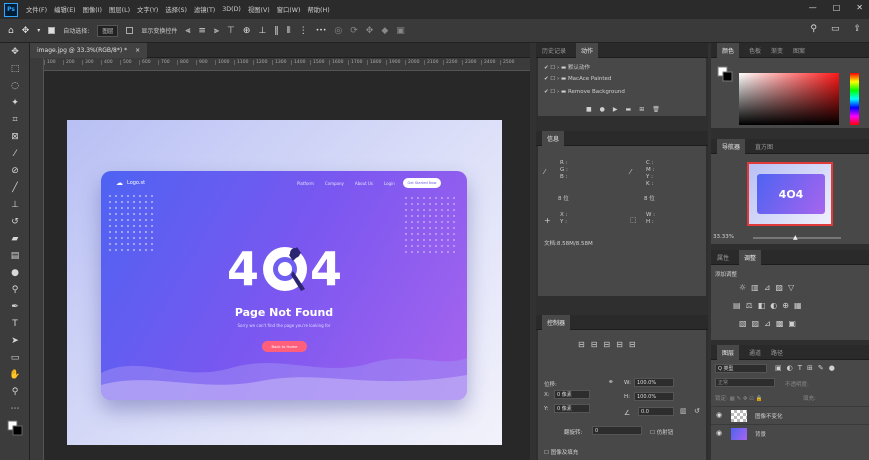 The image size is (869, 460). What do you see at coordinates (289, 31) in the screenshot?
I see `distribute-v-icon: ⦀` at bounding box center [289, 31].